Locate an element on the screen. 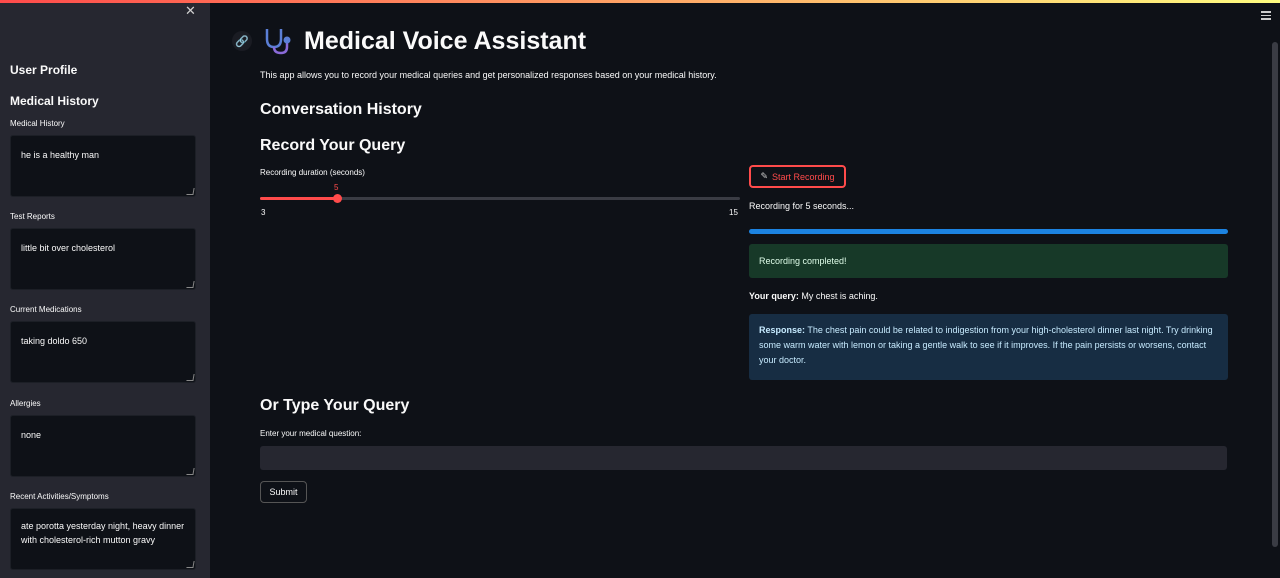  conversation-history-heading: Conversation History is located at coordinates (341, 109).